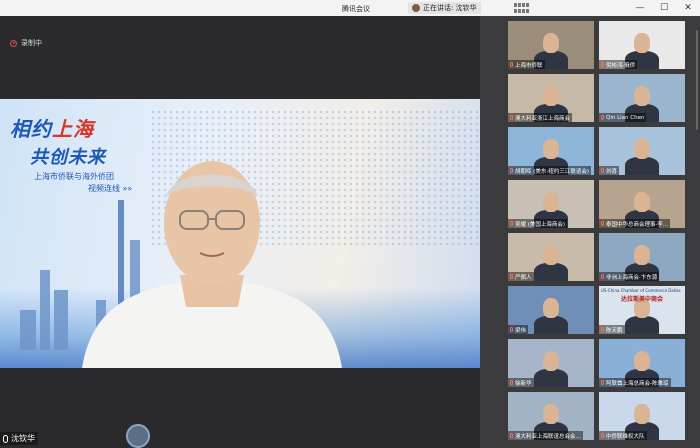 This screenshot has height=448, width=700. I want to click on participant-label: 陈天鹏, so click(612, 329).